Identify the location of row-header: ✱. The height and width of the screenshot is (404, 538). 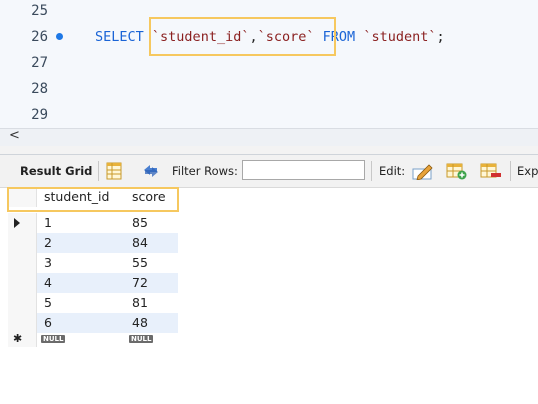
(22, 339).